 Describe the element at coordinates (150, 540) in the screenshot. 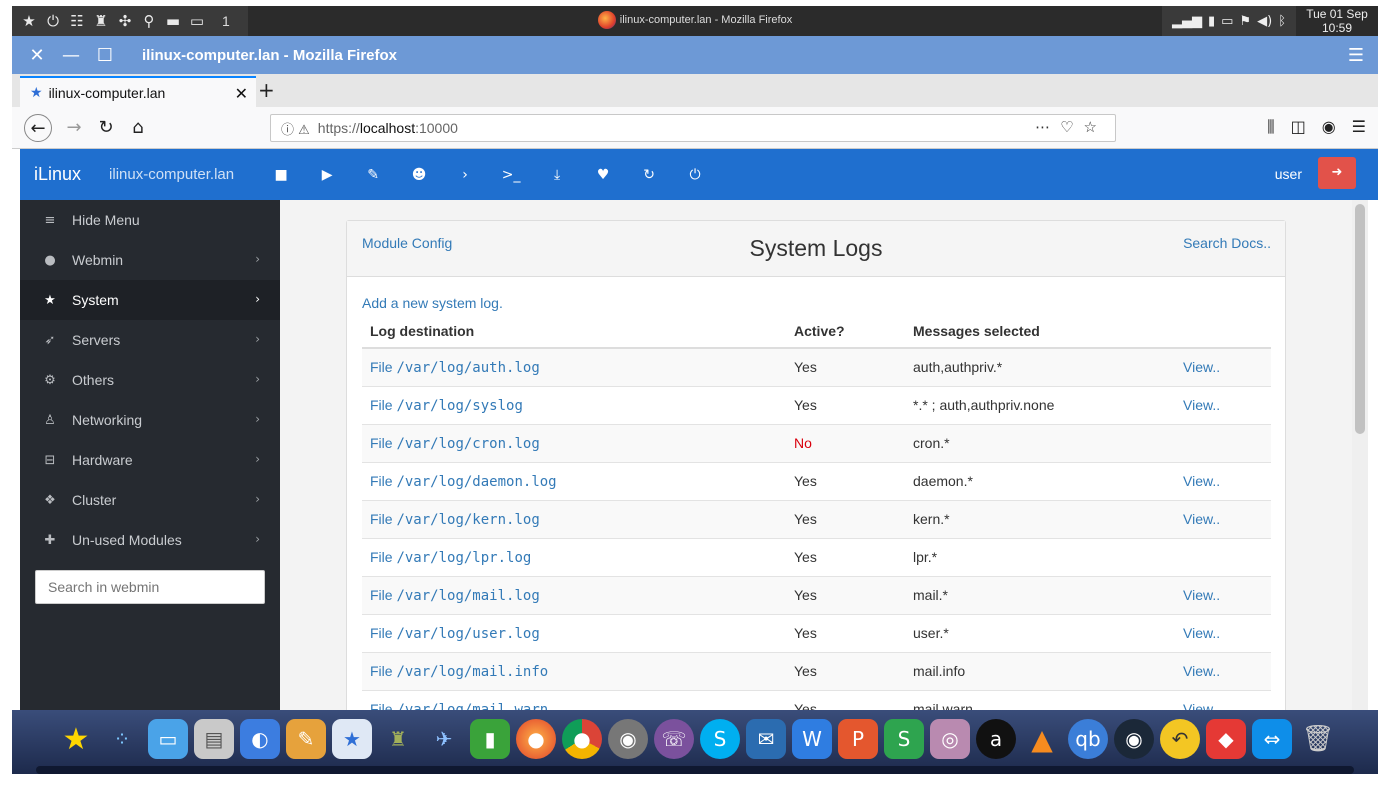

I see `sidebar-item-unused-modules: ✚ Un-used Modules ›` at that location.